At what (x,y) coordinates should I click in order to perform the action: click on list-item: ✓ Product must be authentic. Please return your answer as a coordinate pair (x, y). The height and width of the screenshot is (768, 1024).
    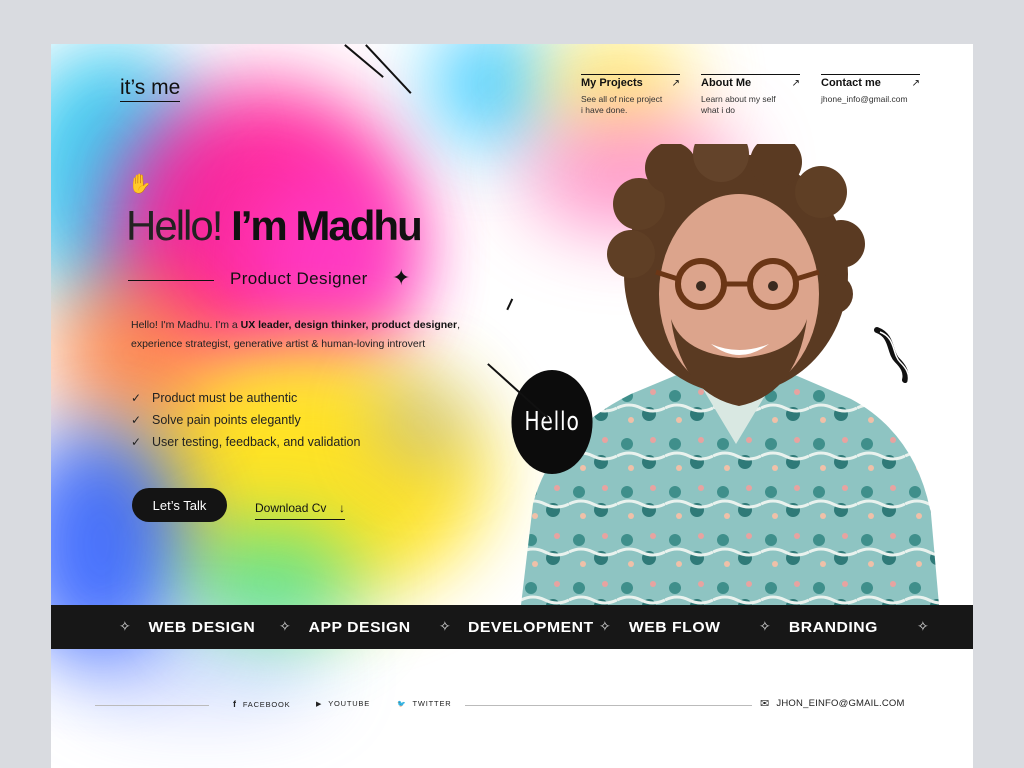
    Looking at the image, I should click on (245, 398).